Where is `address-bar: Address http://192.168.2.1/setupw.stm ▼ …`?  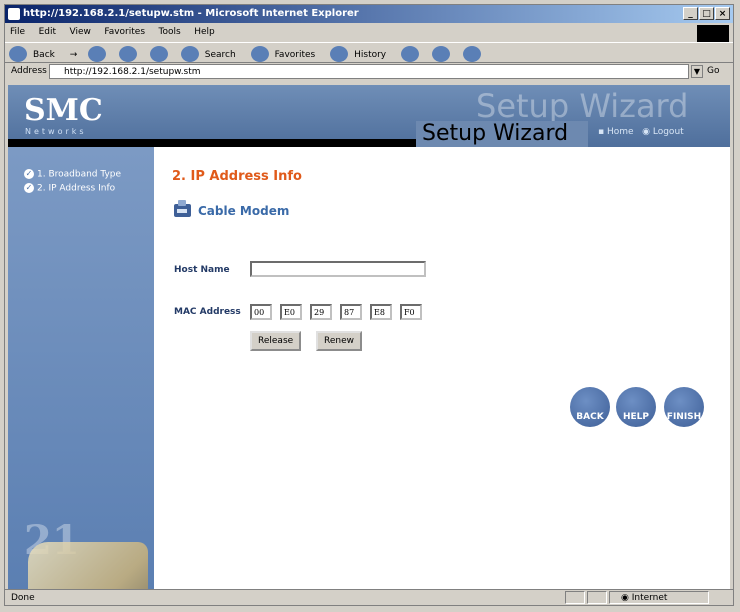
address-bar: Address http://192.168.2.1/setupw.stm ▼ … is located at coordinates (369, 72).